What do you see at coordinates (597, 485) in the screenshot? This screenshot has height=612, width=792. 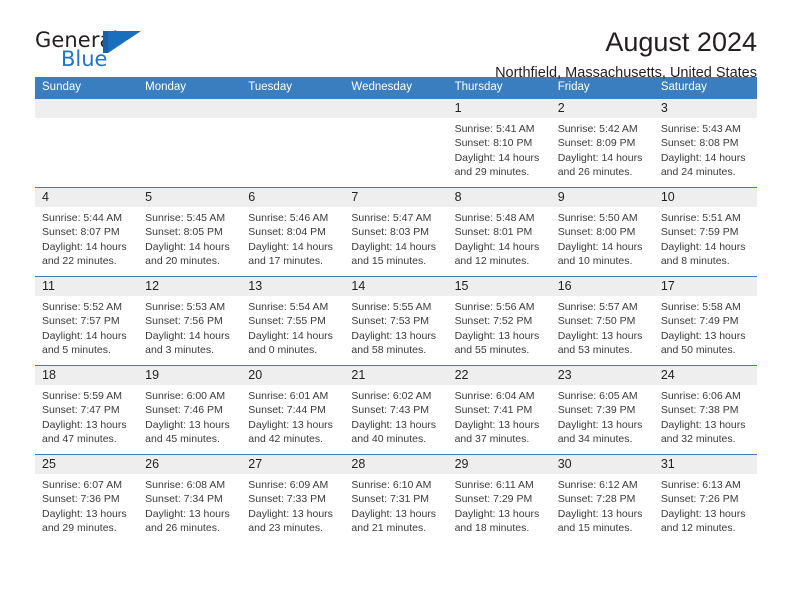 I see `sunrise-text: Sunrise: 6:12 AM` at bounding box center [597, 485].